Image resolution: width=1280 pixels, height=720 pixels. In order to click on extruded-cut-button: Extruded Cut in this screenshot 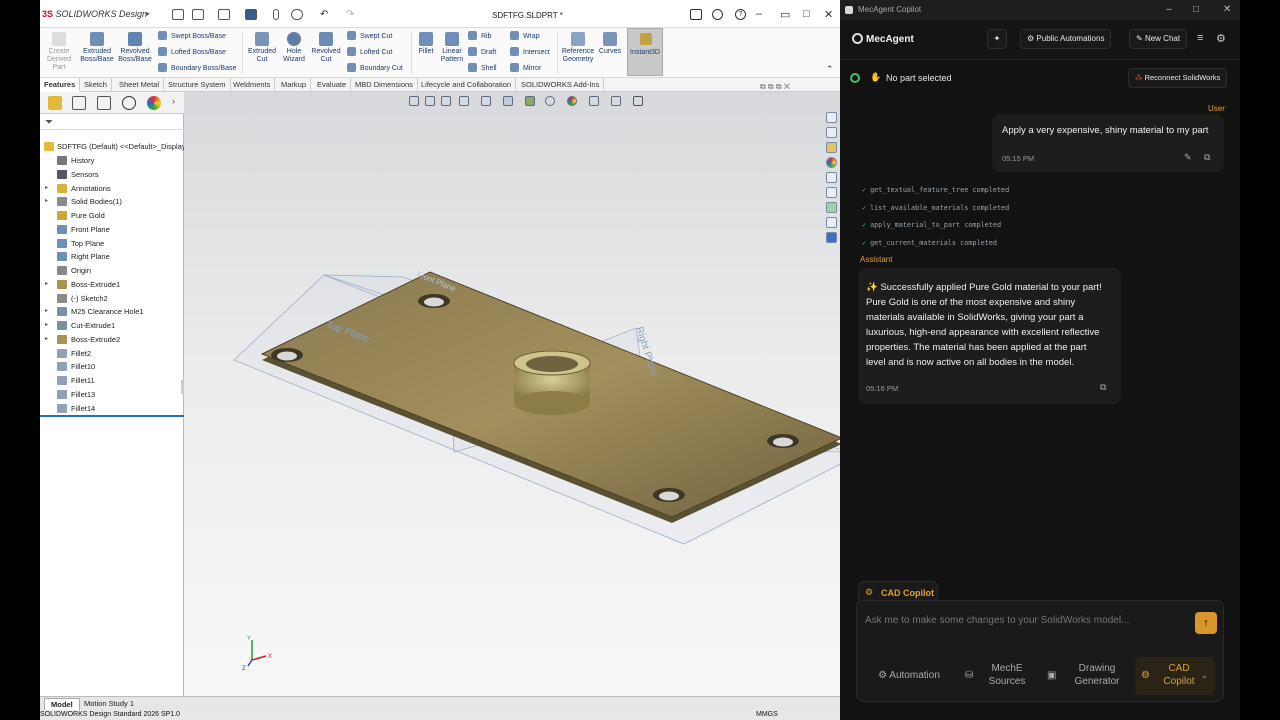, I will do `click(262, 48)`.